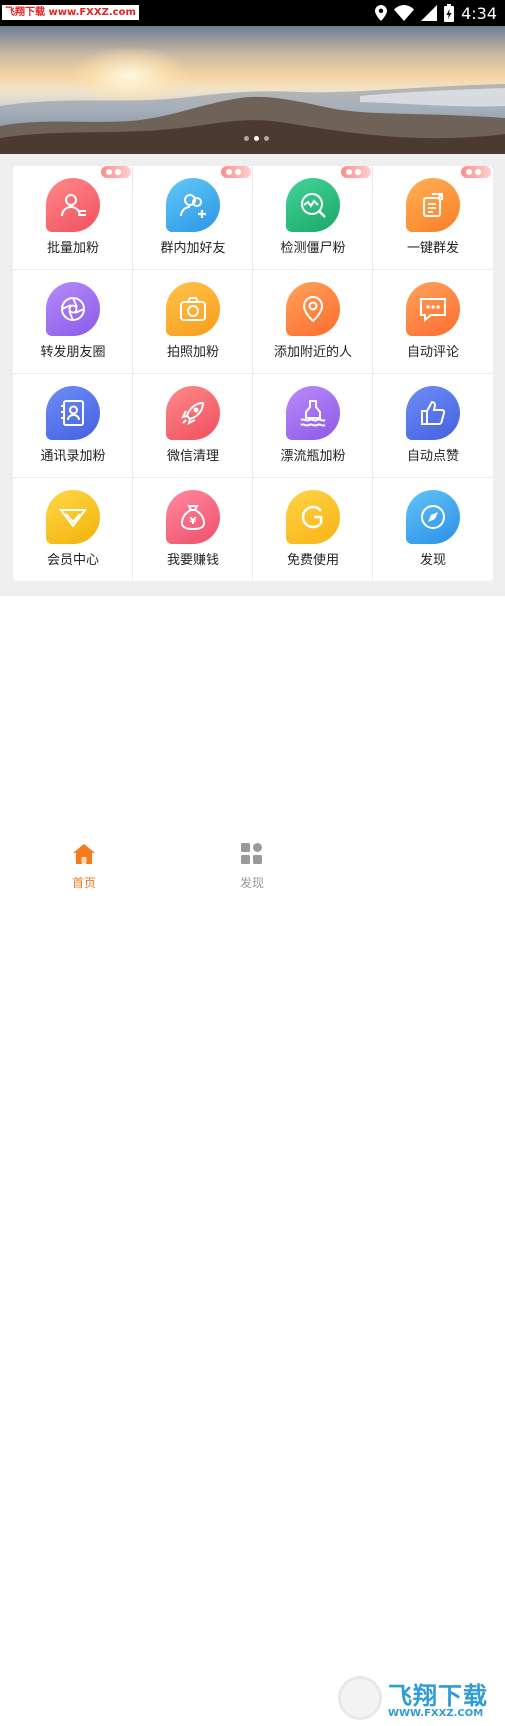 Image resolution: width=505 pixels, height=1726 pixels. What do you see at coordinates (381, 13) in the screenshot?
I see `location-status-icon` at bounding box center [381, 13].